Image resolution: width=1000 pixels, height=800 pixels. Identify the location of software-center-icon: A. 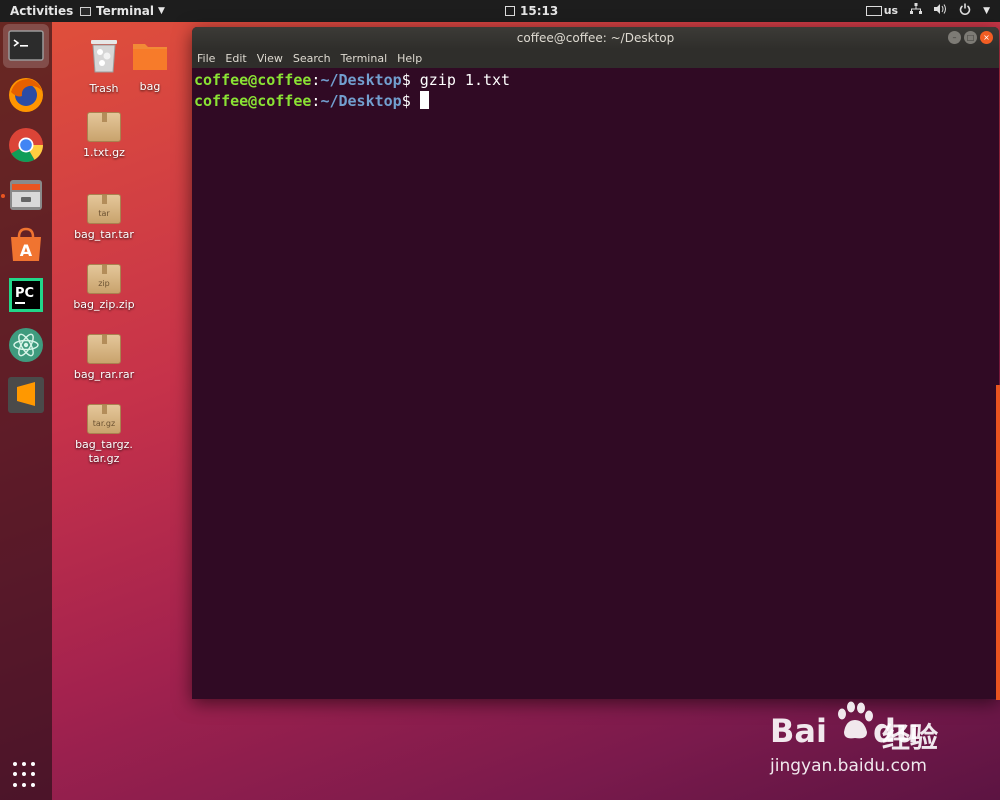
(26, 244).